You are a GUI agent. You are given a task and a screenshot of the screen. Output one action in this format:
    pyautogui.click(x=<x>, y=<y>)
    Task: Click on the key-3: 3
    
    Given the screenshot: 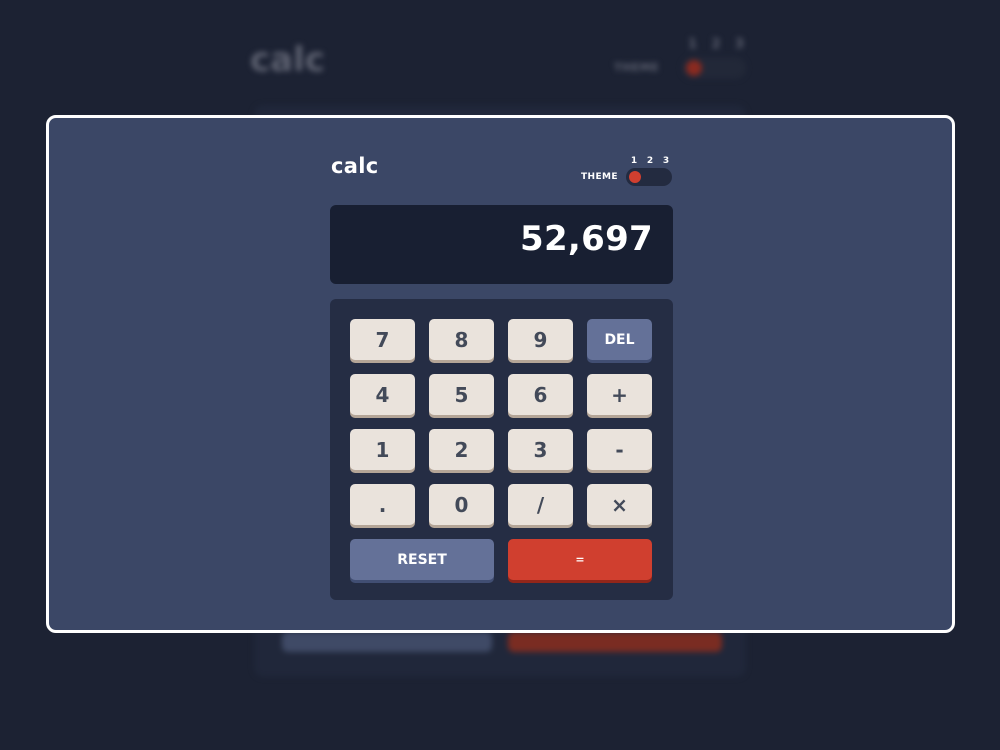 What is the action you would take?
    pyautogui.click(x=540, y=449)
    